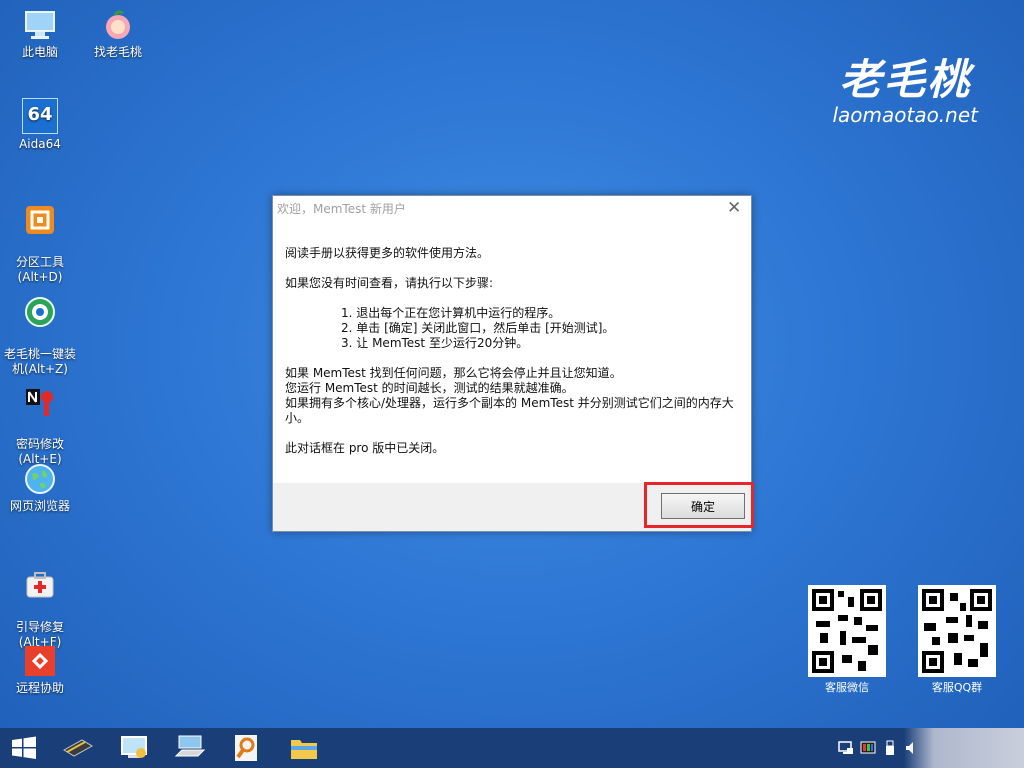 This screenshot has height=768, width=1024. I want to click on control-panel-icon, so click(134, 747).